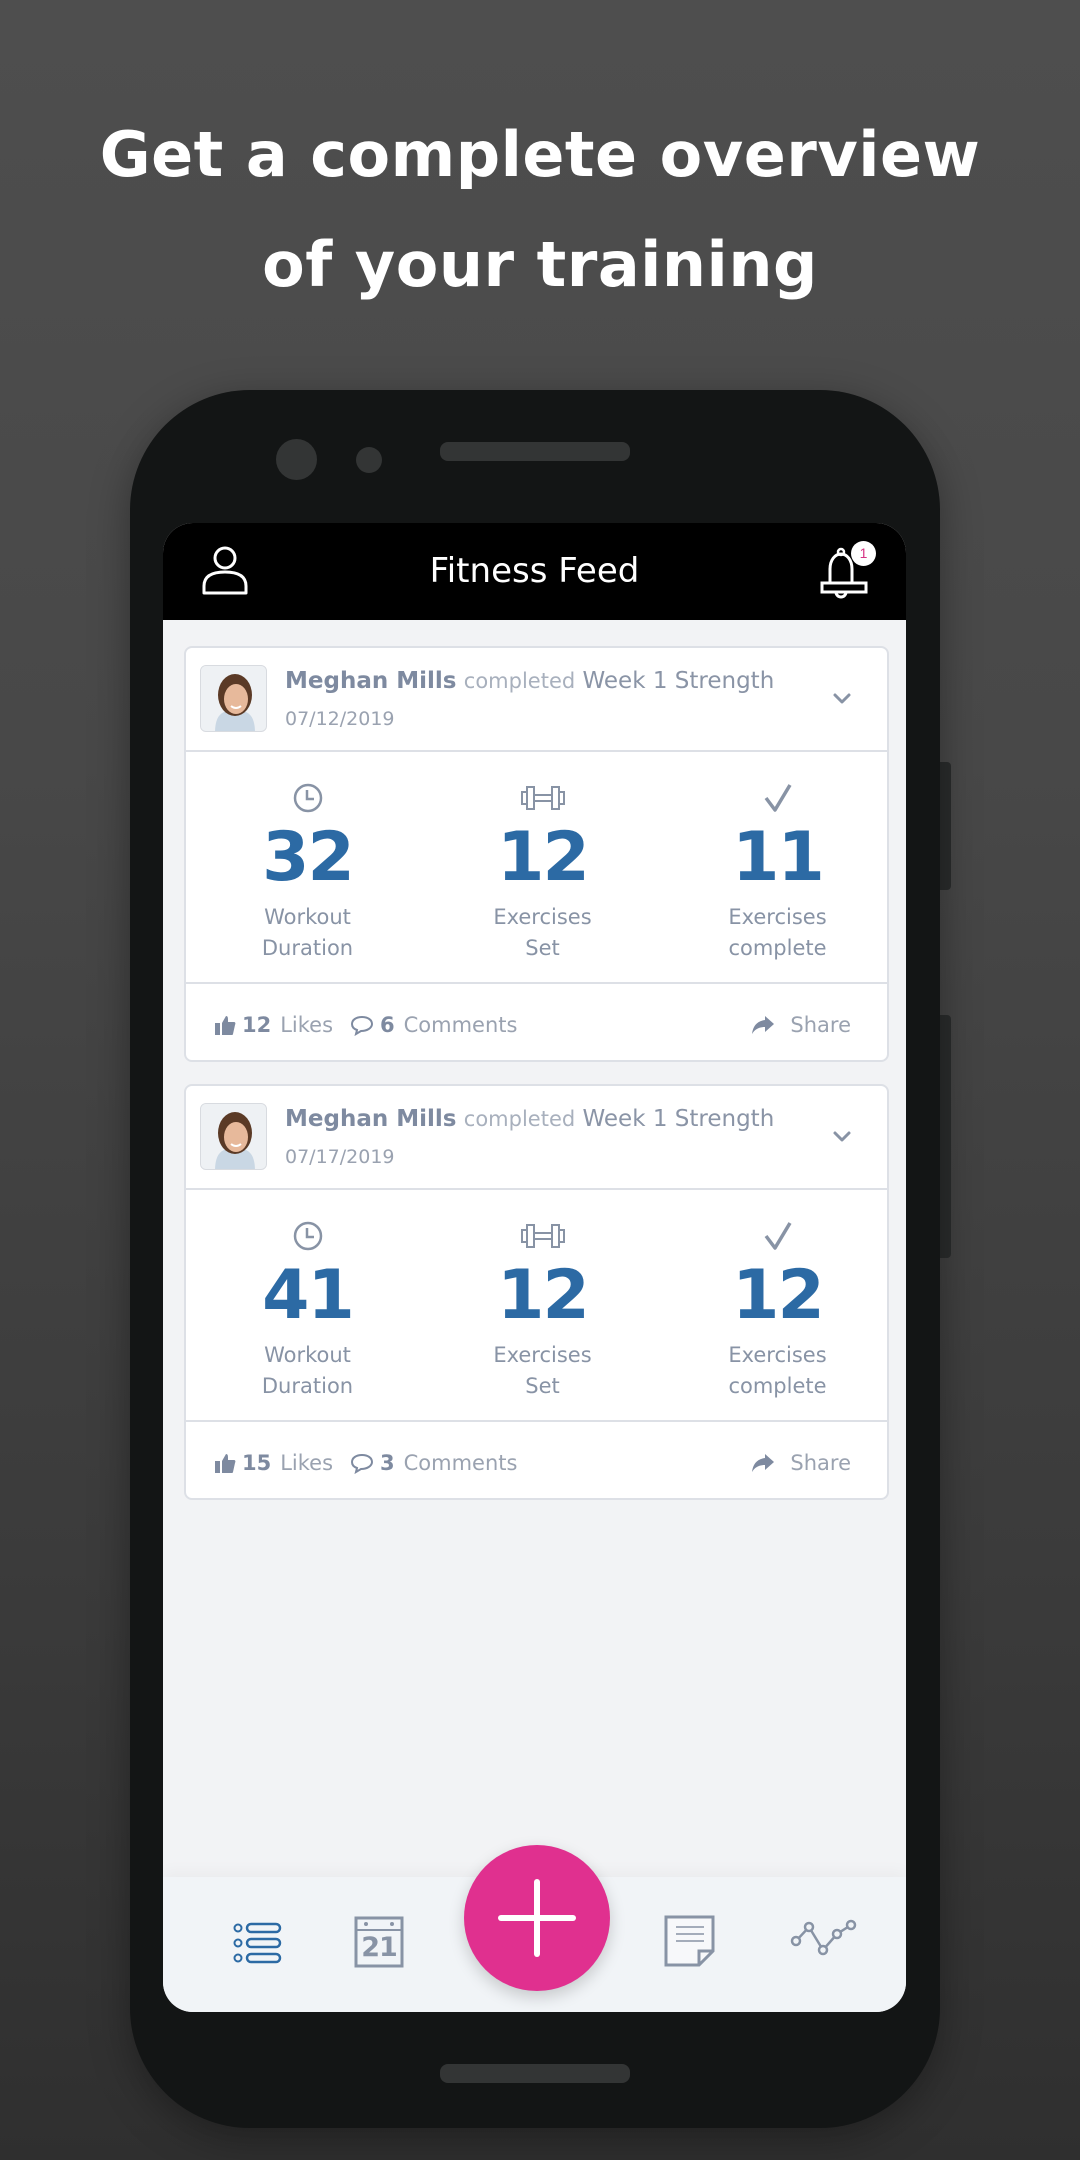  Describe the element at coordinates (257, 1025) in the screenshot. I see `likes-count: 12` at that location.